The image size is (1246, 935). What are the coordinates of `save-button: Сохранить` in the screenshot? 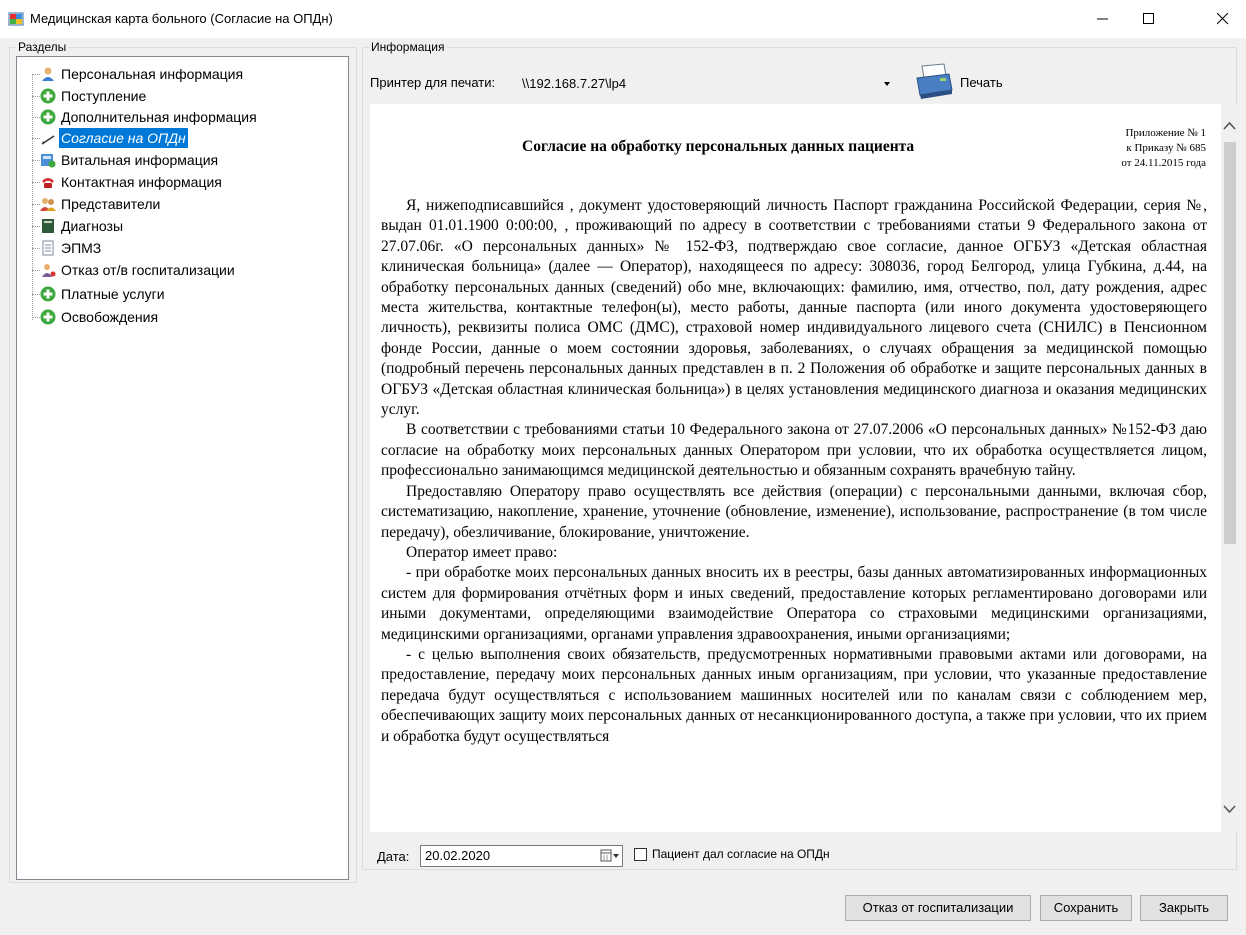 It's located at (1086, 908).